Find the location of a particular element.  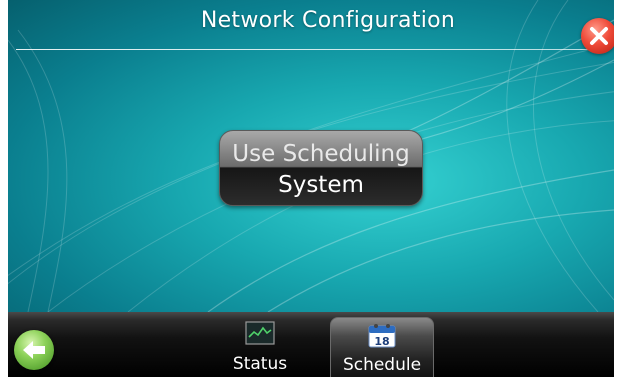

tab-status-label: Status is located at coordinates (260, 364).